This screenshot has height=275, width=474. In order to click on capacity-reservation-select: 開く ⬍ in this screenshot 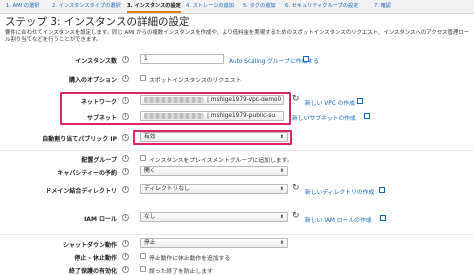, I will do `click(214, 171)`.